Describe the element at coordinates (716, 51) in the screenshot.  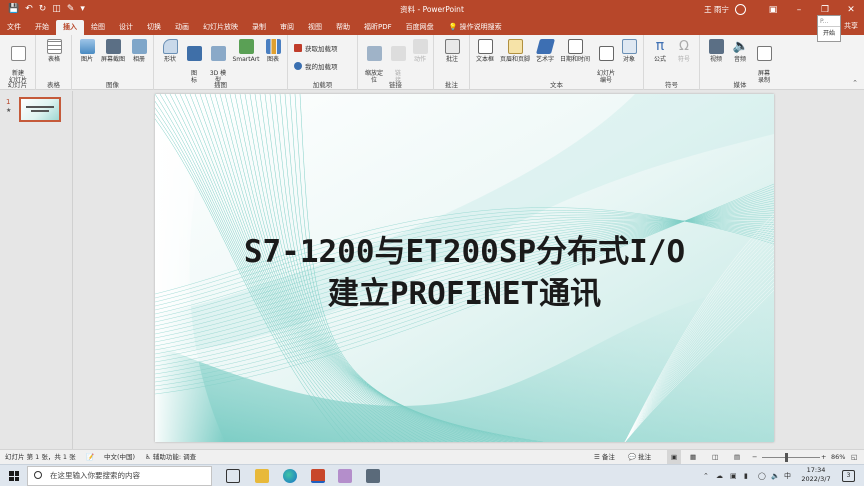
I see `video-button: 视频` at that location.